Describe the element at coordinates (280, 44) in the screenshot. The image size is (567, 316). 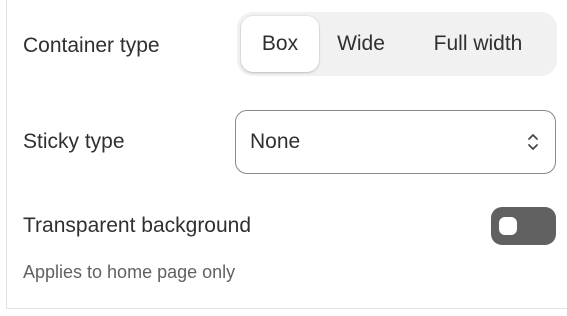
I see `container-type-option-box: Box` at that location.